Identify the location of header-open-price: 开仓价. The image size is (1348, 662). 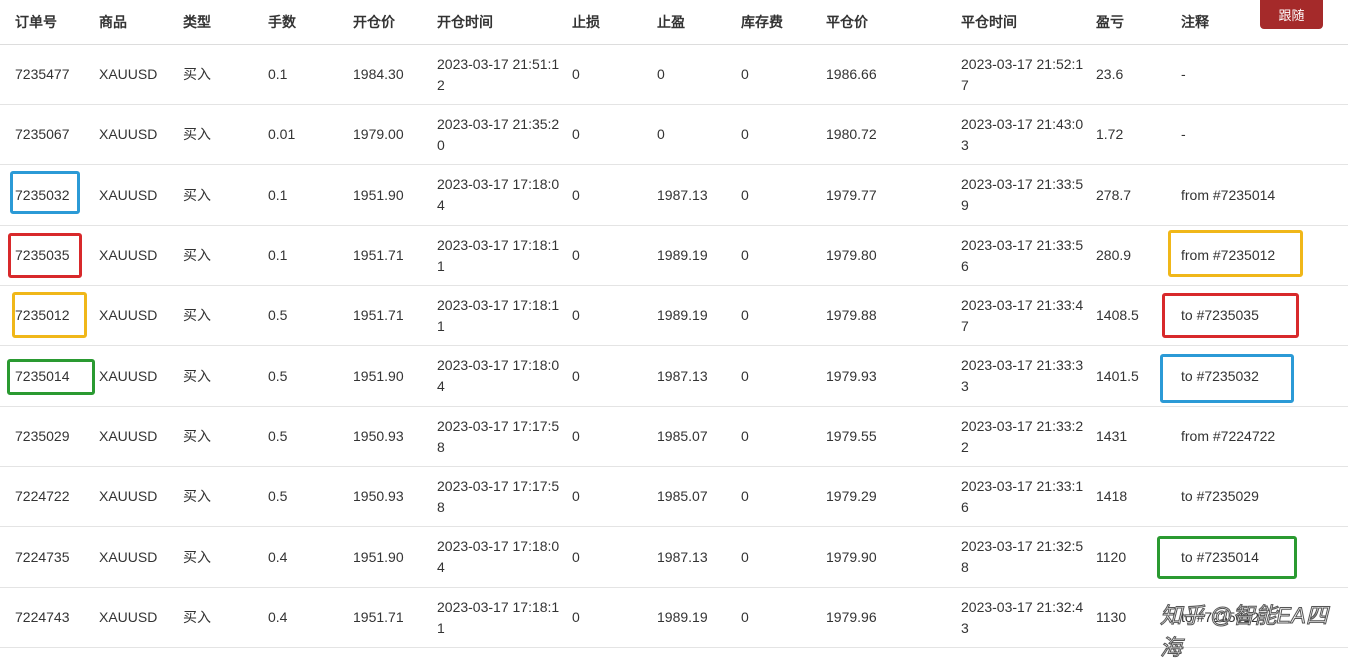
(374, 21).